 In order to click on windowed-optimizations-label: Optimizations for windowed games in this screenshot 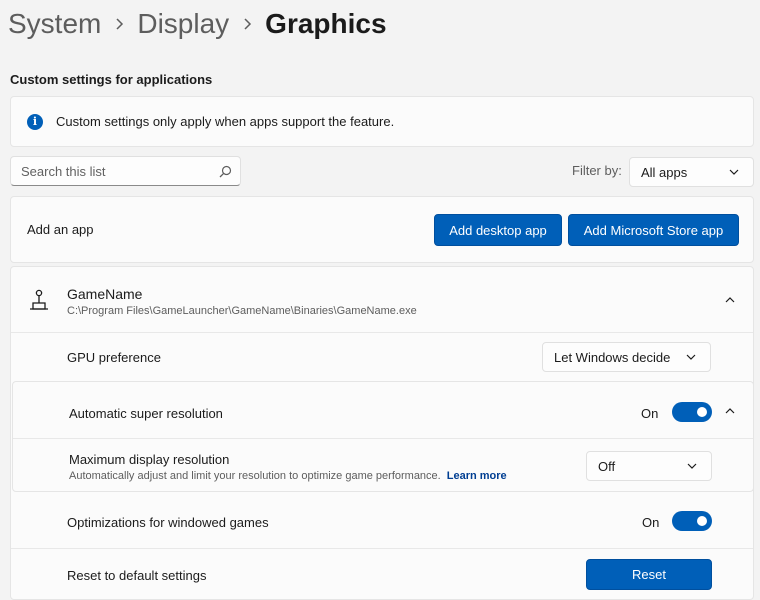, I will do `click(168, 522)`.